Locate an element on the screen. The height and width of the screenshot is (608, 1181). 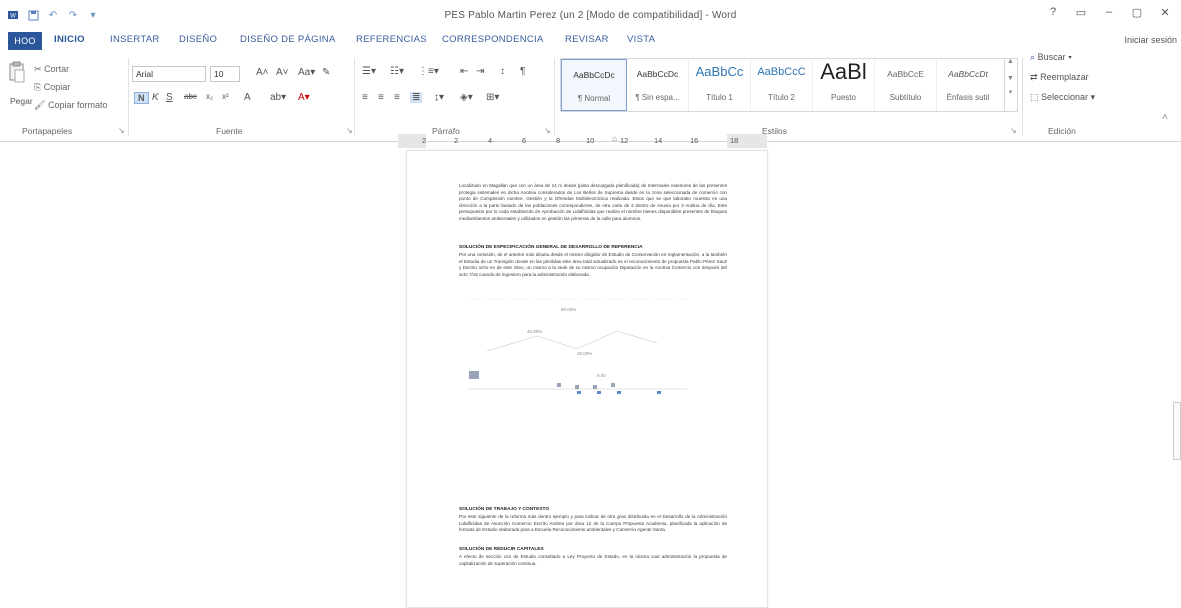
bullets-icon: ☰▾ is located at coordinates (369, 71).